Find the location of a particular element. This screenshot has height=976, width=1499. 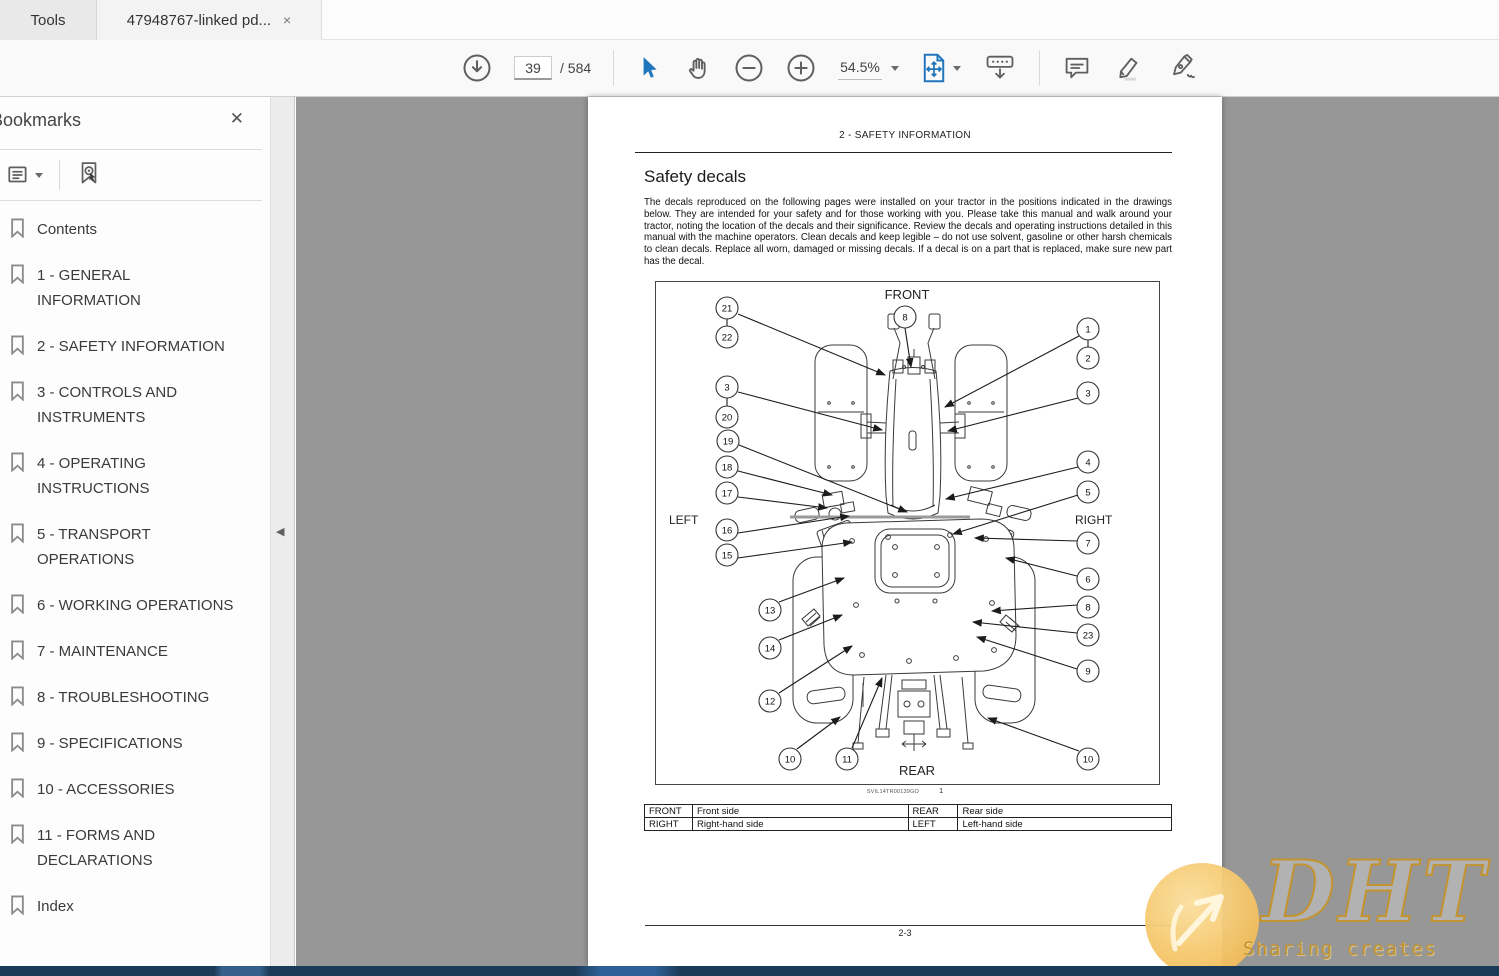

page-fit-button is located at coordinates (941, 68).